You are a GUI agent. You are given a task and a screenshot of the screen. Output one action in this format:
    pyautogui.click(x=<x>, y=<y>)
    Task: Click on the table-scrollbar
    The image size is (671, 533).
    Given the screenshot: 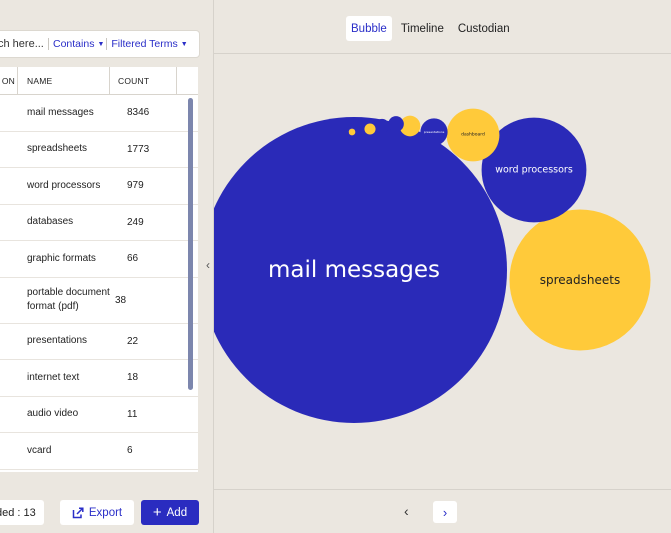 What is the action you would take?
    pyautogui.click(x=190, y=244)
    